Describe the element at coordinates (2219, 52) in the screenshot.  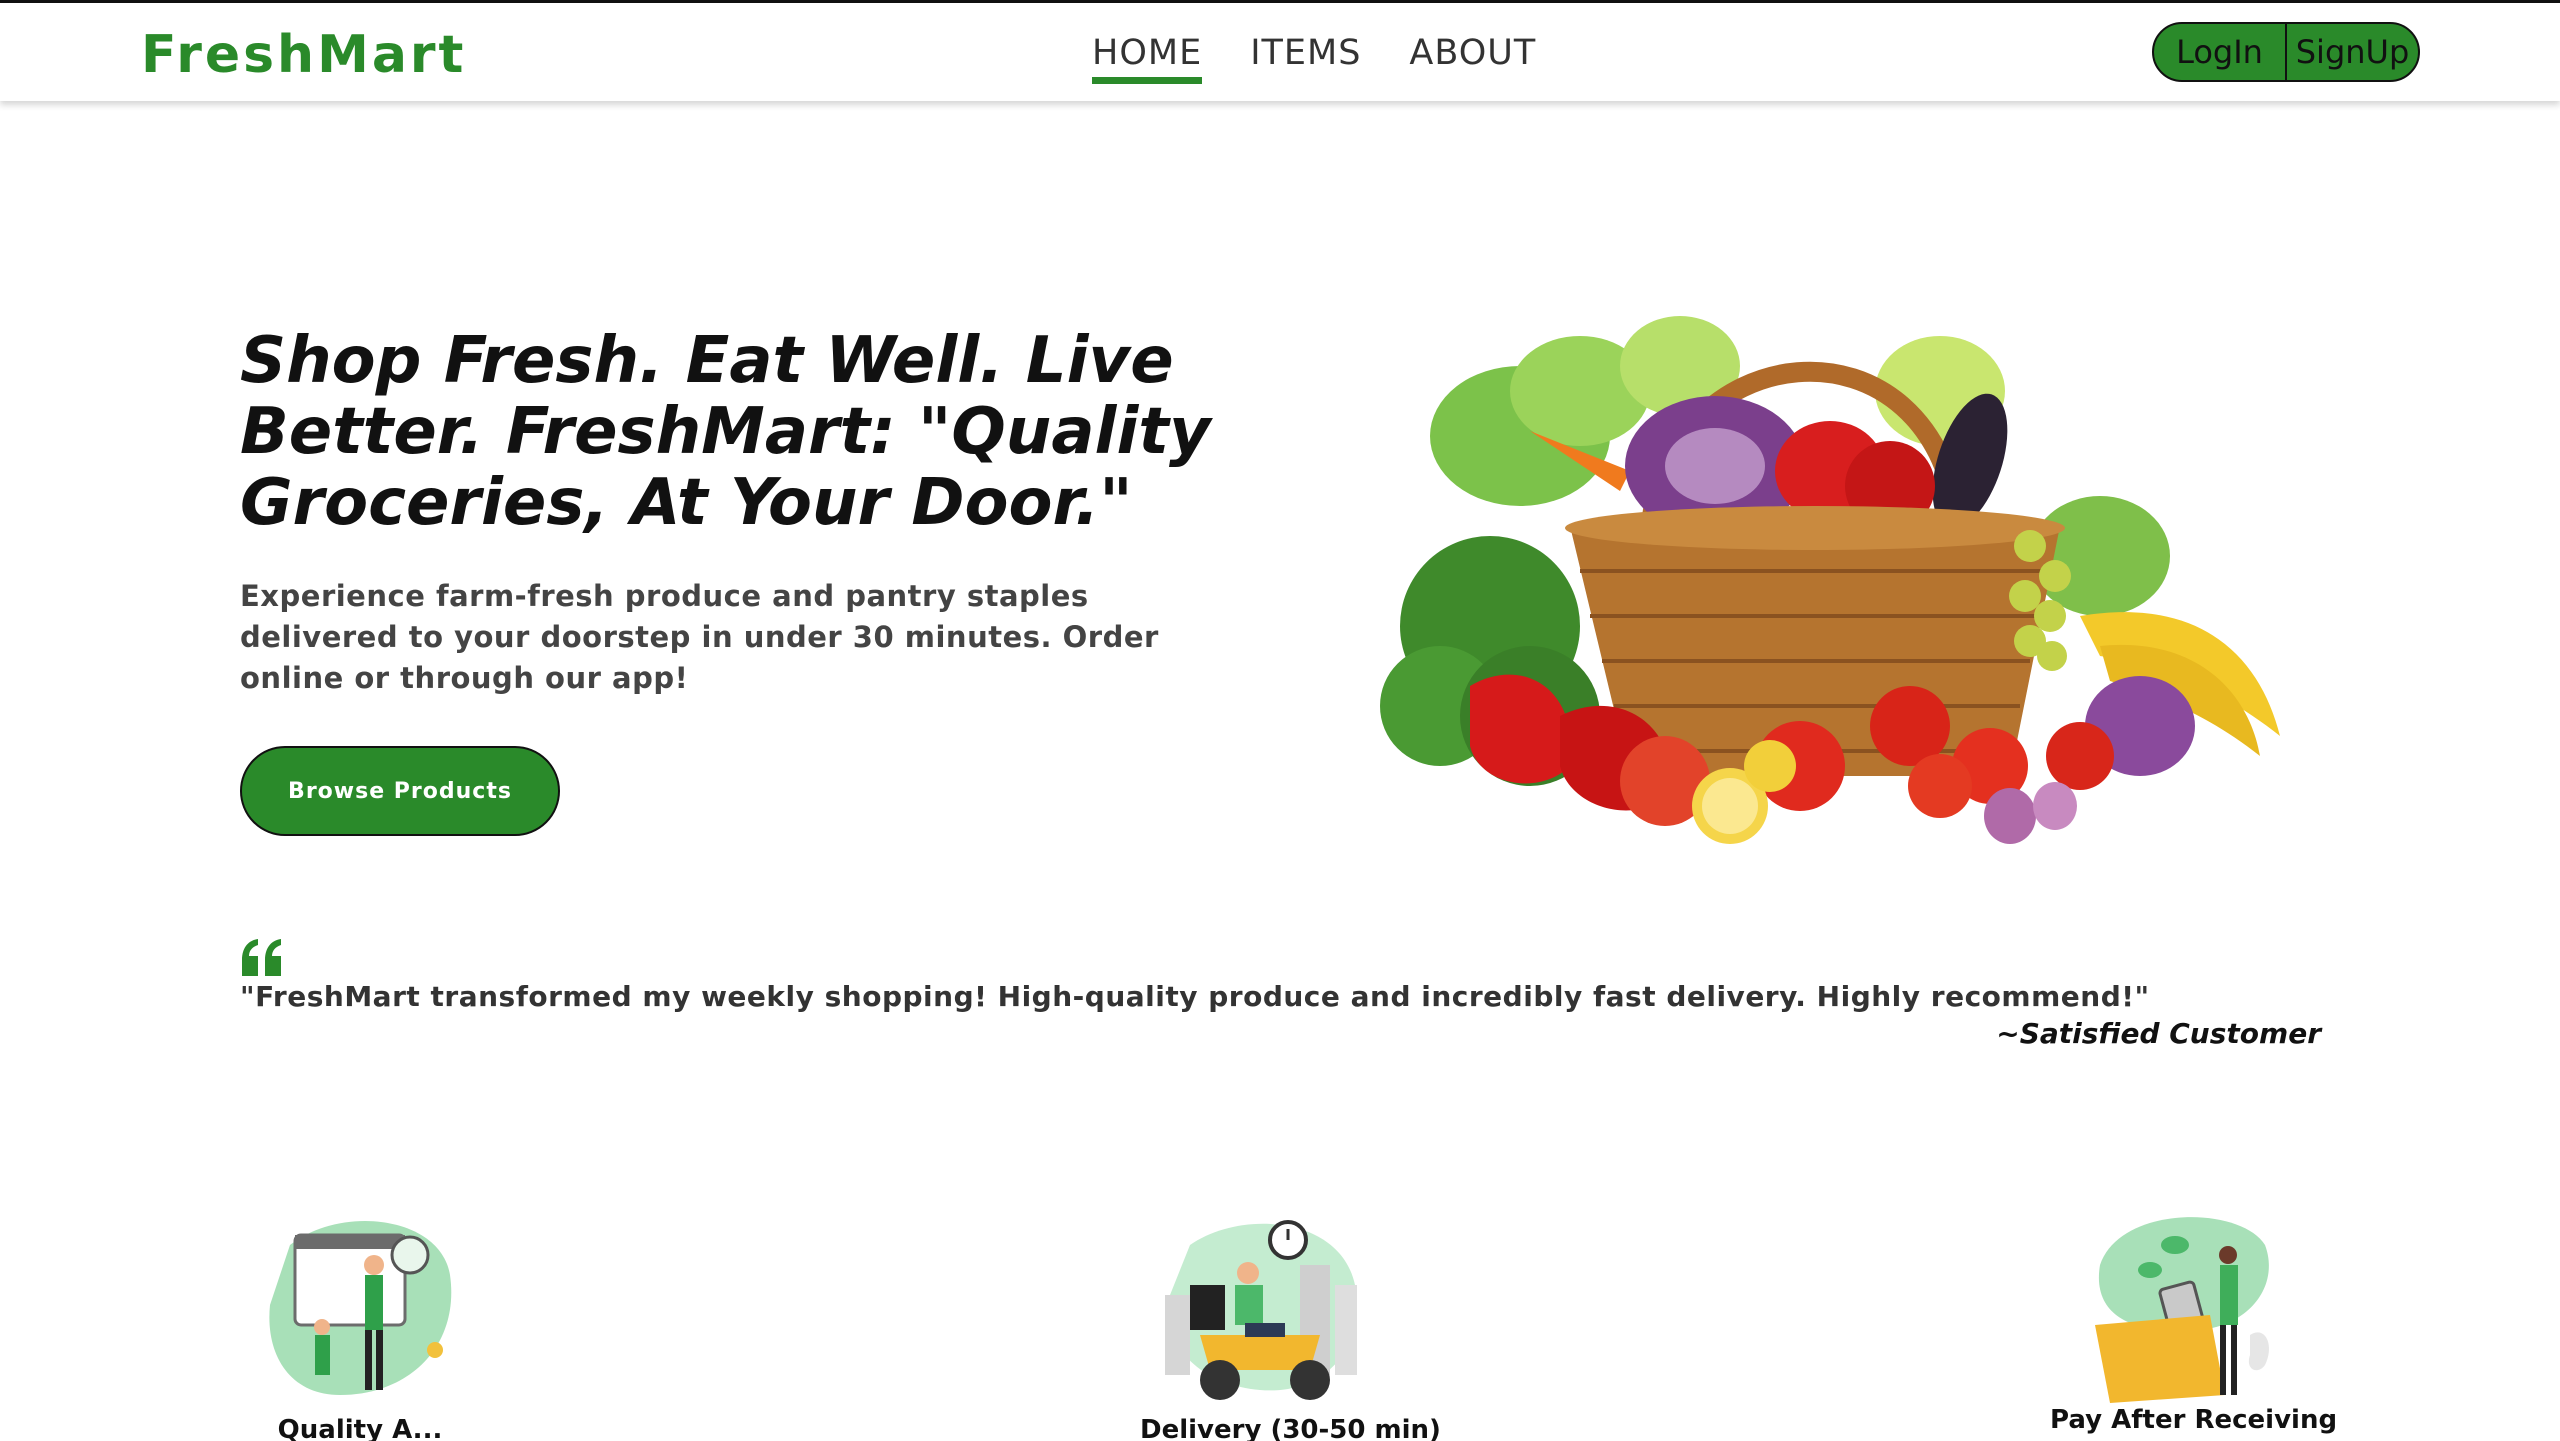
I see `login-button: LogIn` at that location.